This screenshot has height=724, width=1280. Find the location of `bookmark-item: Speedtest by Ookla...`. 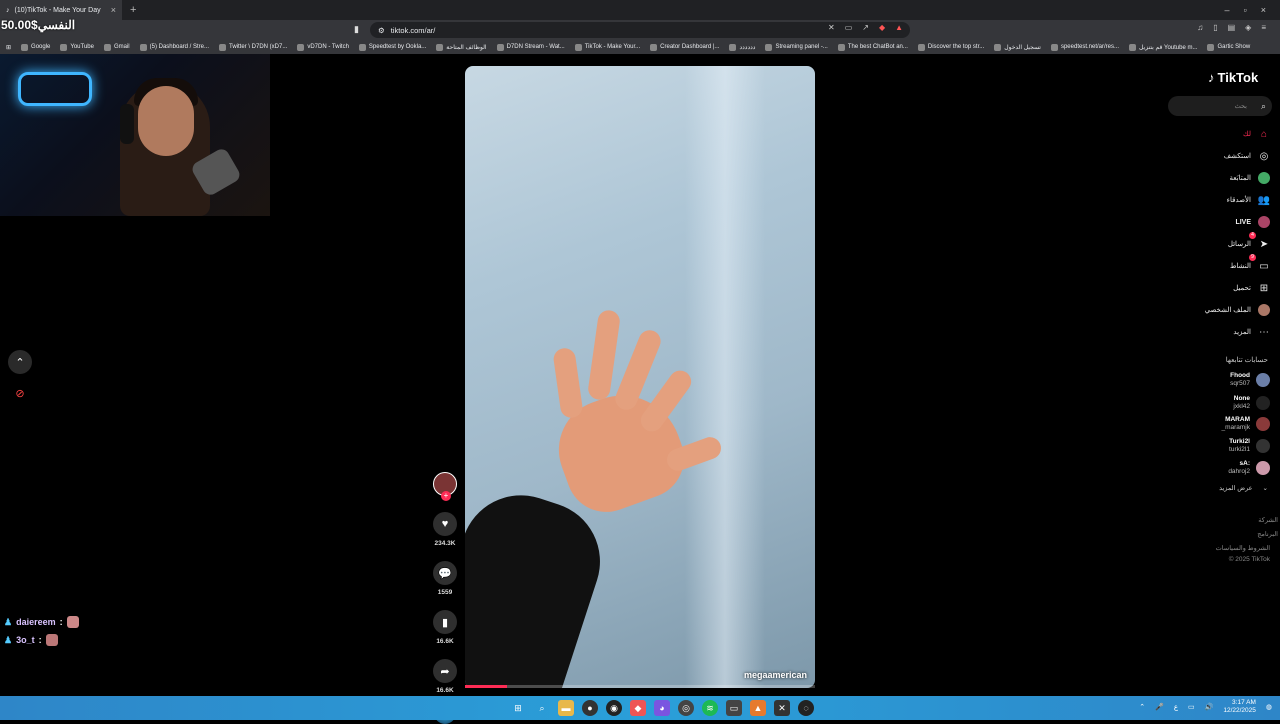

bookmark-item: Speedtest by Ookla... is located at coordinates (392, 47).